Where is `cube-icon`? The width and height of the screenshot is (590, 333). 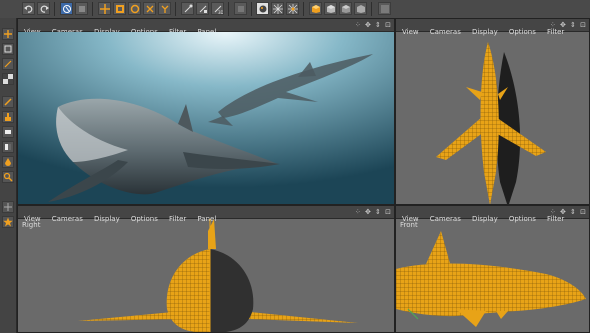 cube-icon is located at coordinates (315, 8).